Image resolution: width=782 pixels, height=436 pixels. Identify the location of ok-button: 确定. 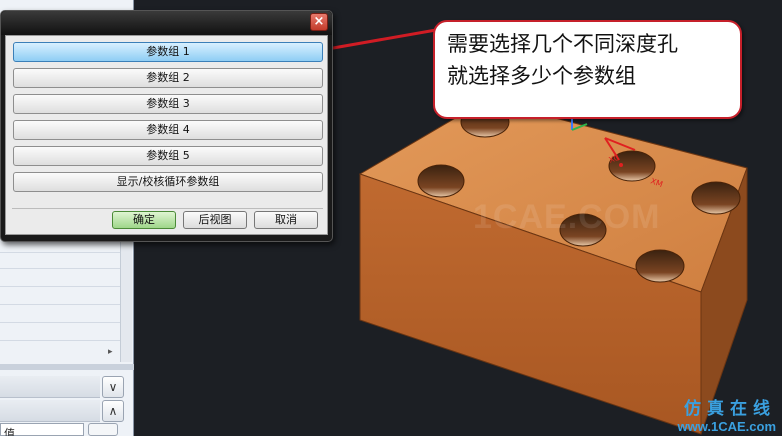
(144, 220).